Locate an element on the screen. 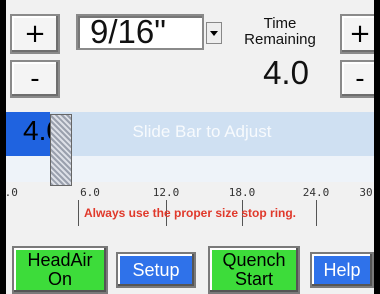  scale-label: 18.0 is located at coordinates (242, 192).